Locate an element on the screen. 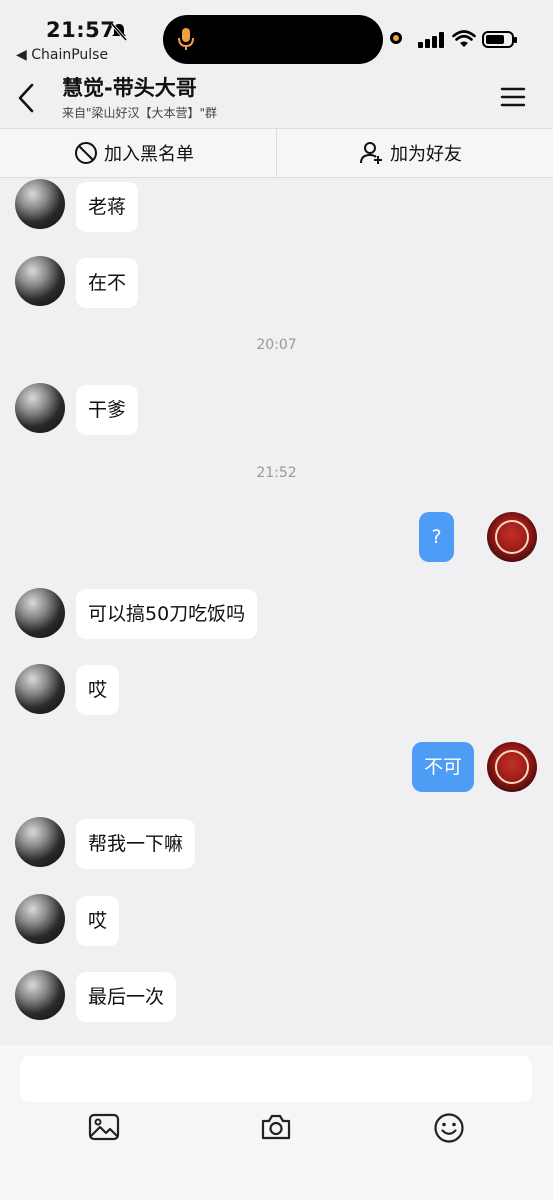  timestamp: 20:07 is located at coordinates (276, 345).